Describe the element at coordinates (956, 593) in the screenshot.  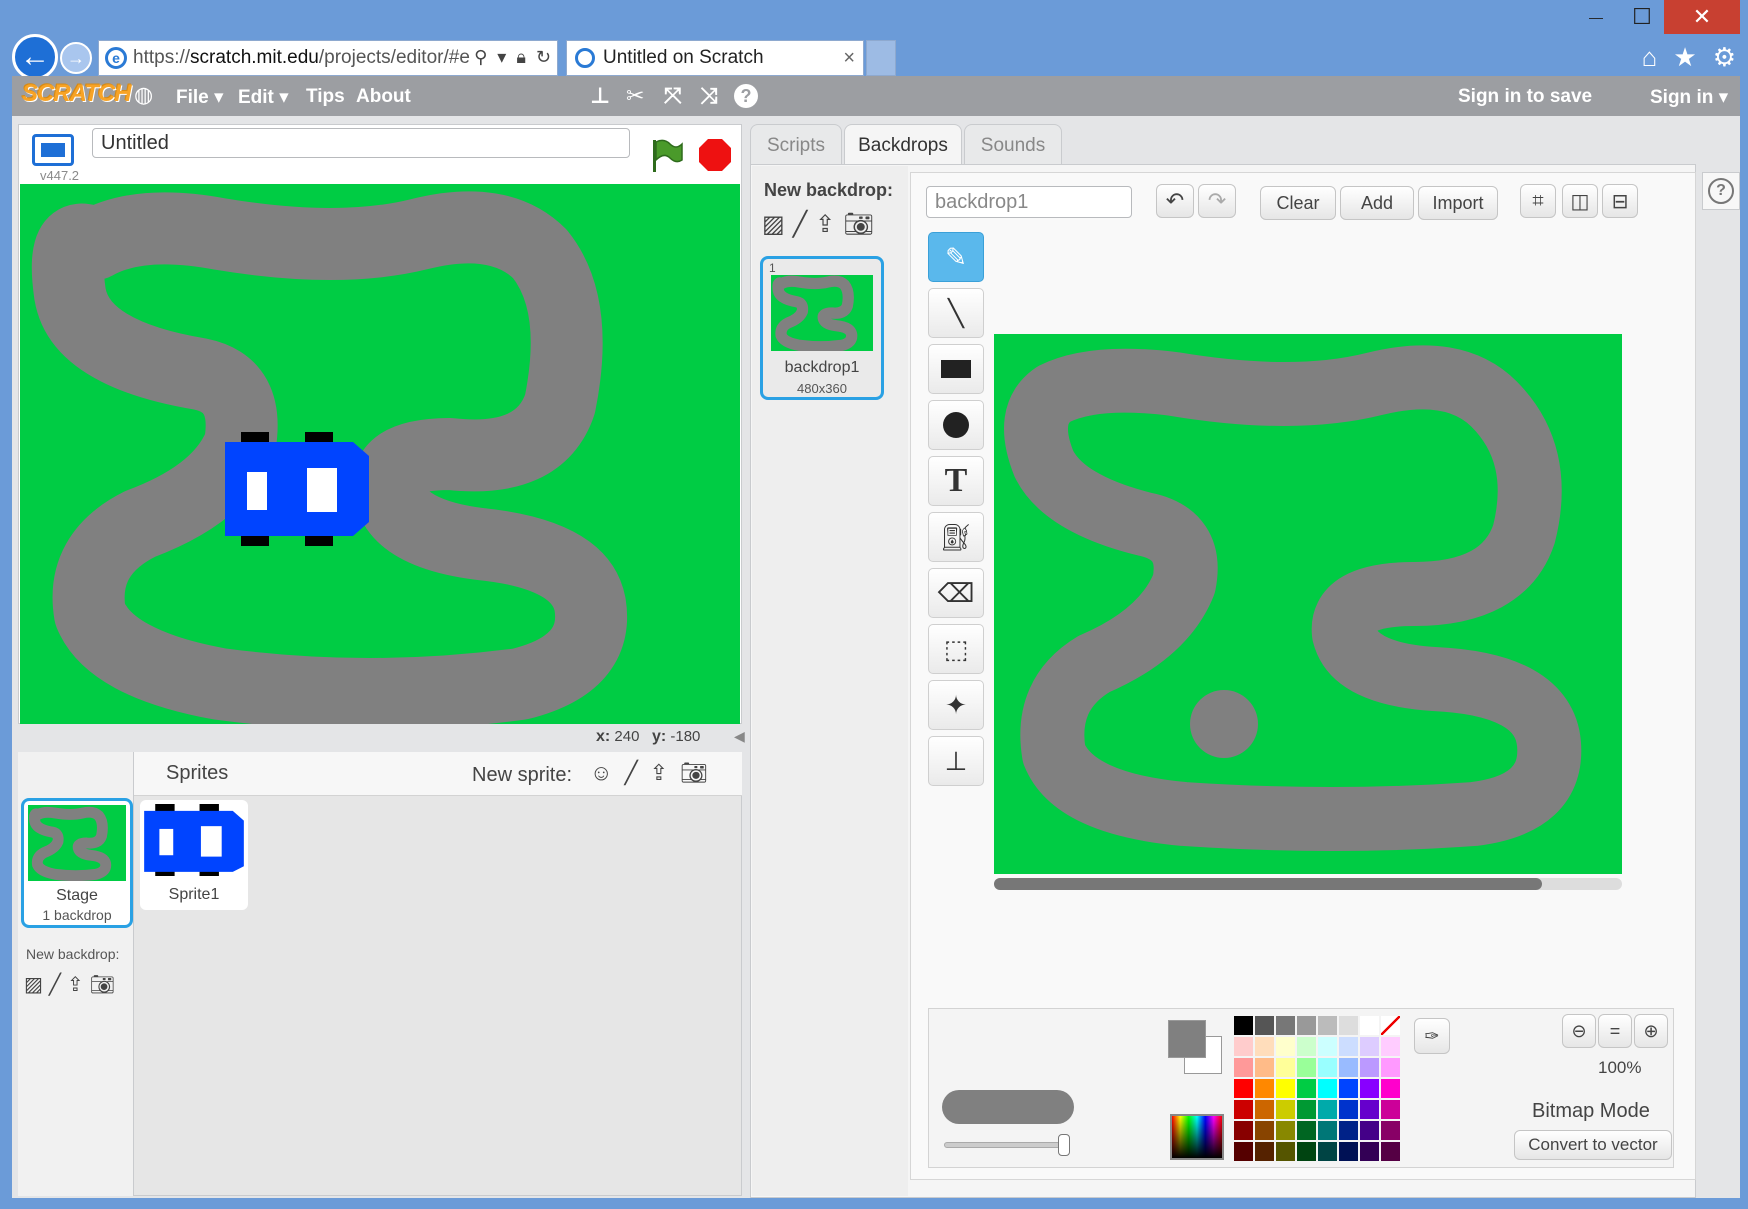
I see `eraser-icon: ⌫` at that location.